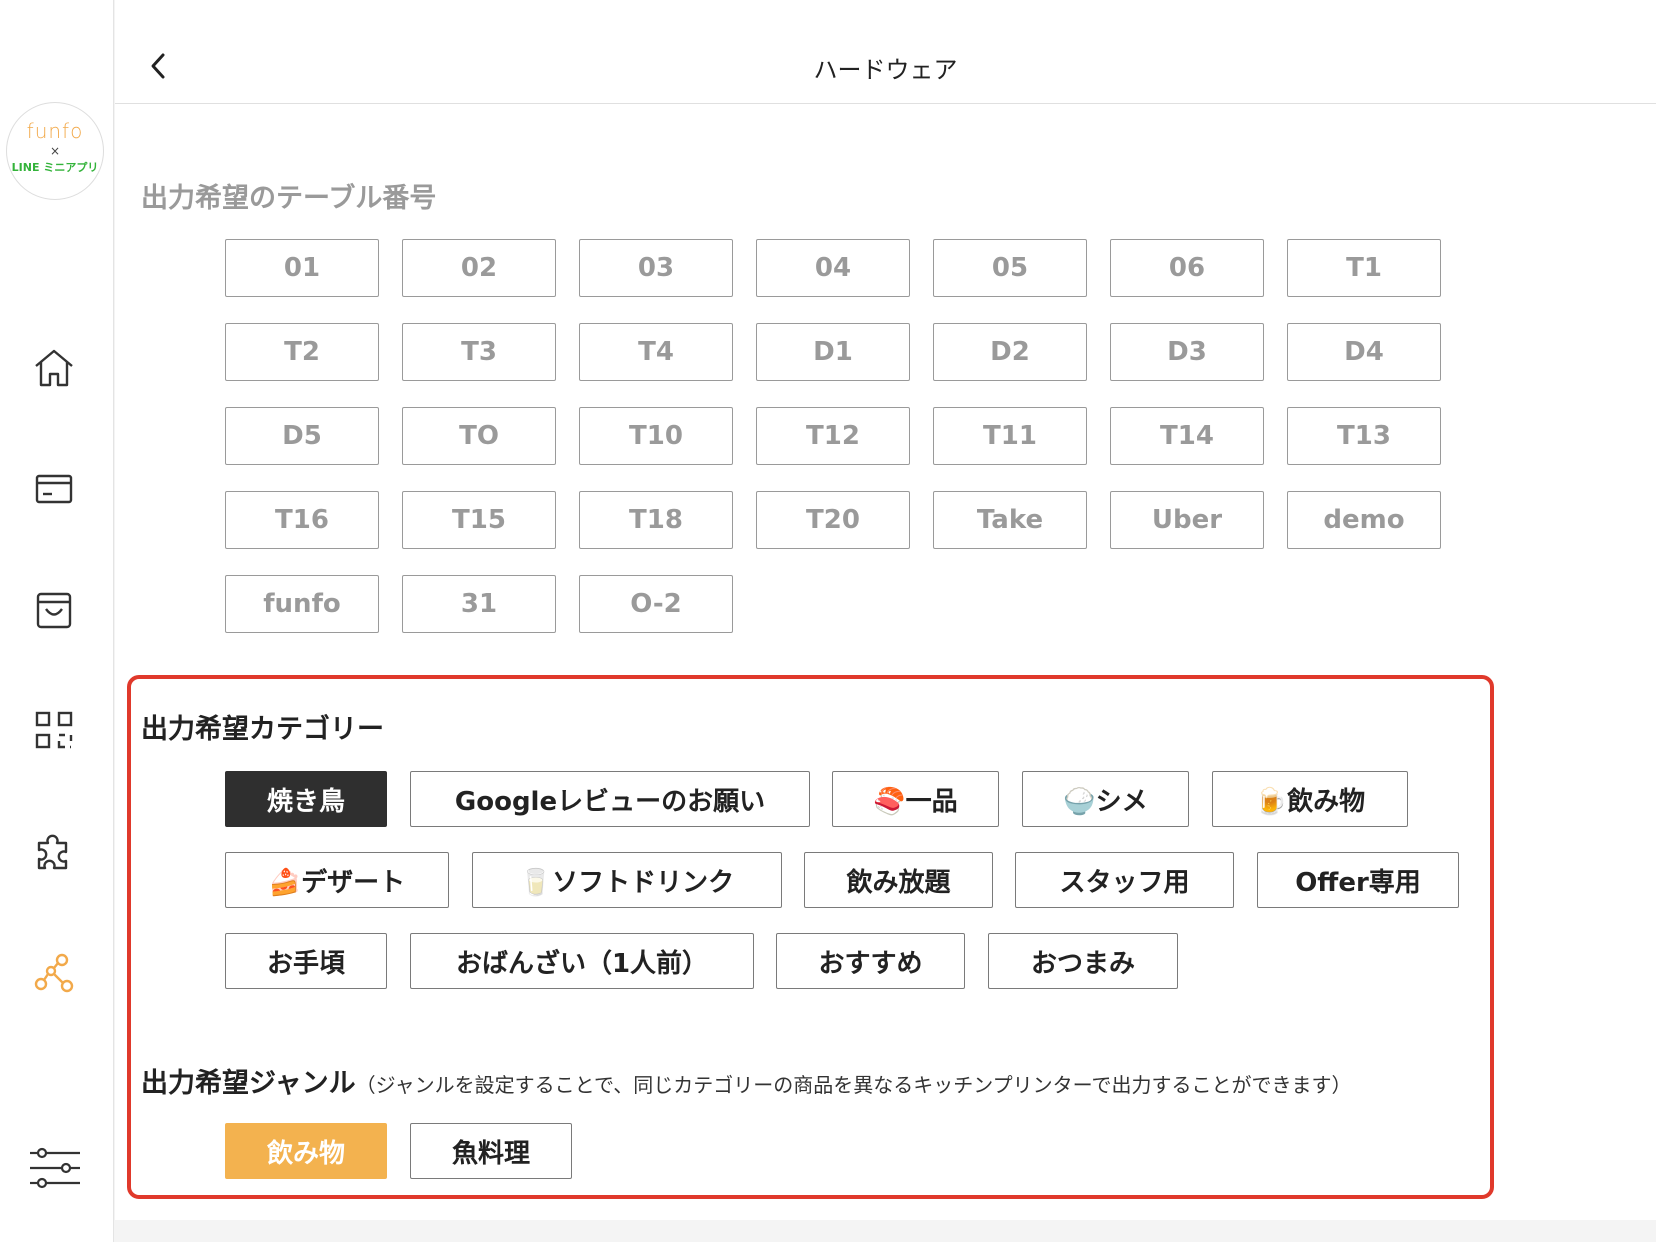 This screenshot has width=1656, height=1242. Describe the element at coordinates (833, 352) in the screenshot. I see `table-chip: D1` at that location.